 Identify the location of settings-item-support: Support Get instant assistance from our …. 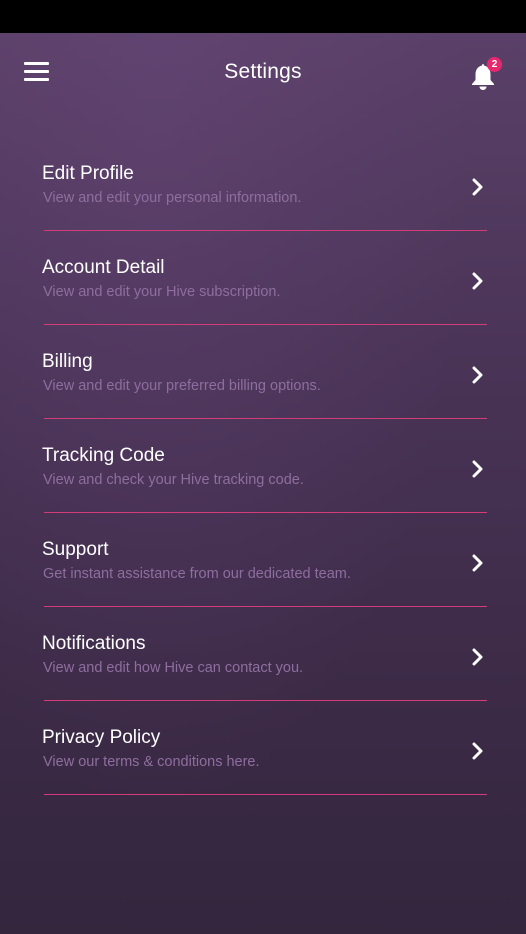
(263, 566).